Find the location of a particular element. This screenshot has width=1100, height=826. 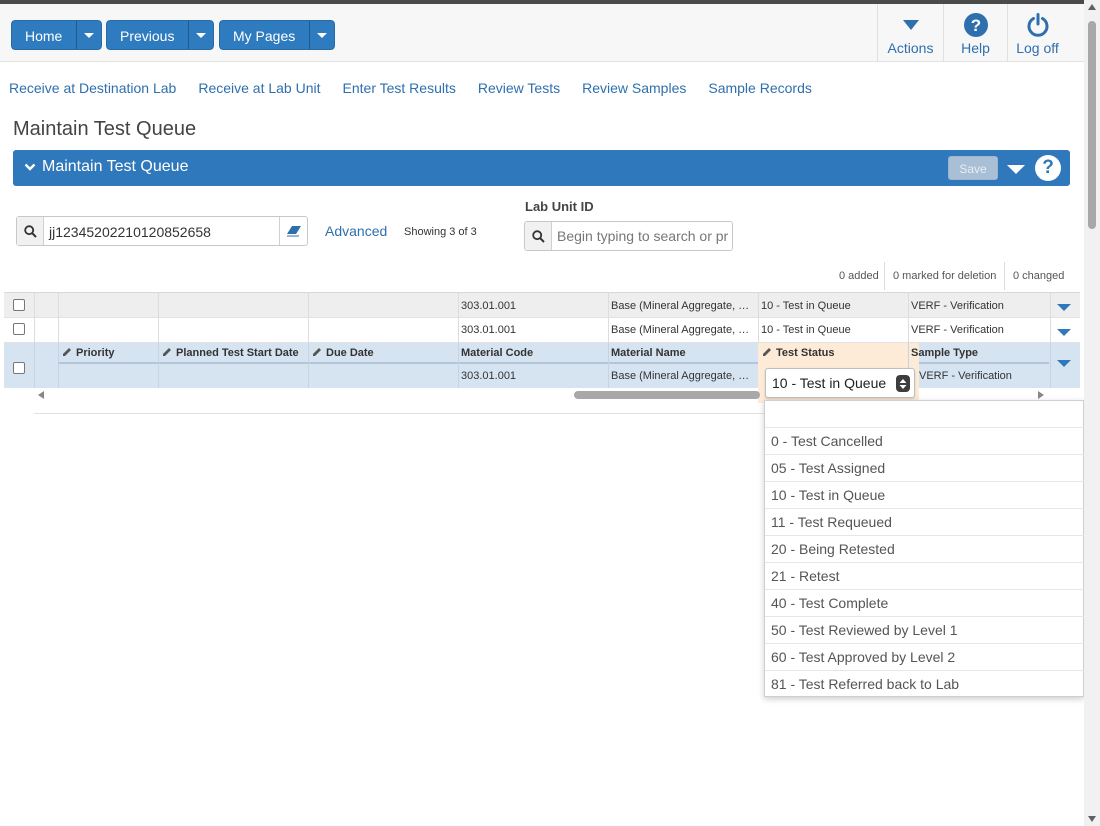

status-option: 50 - Test Reviewed by Level 1 is located at coordinates (925, 630).